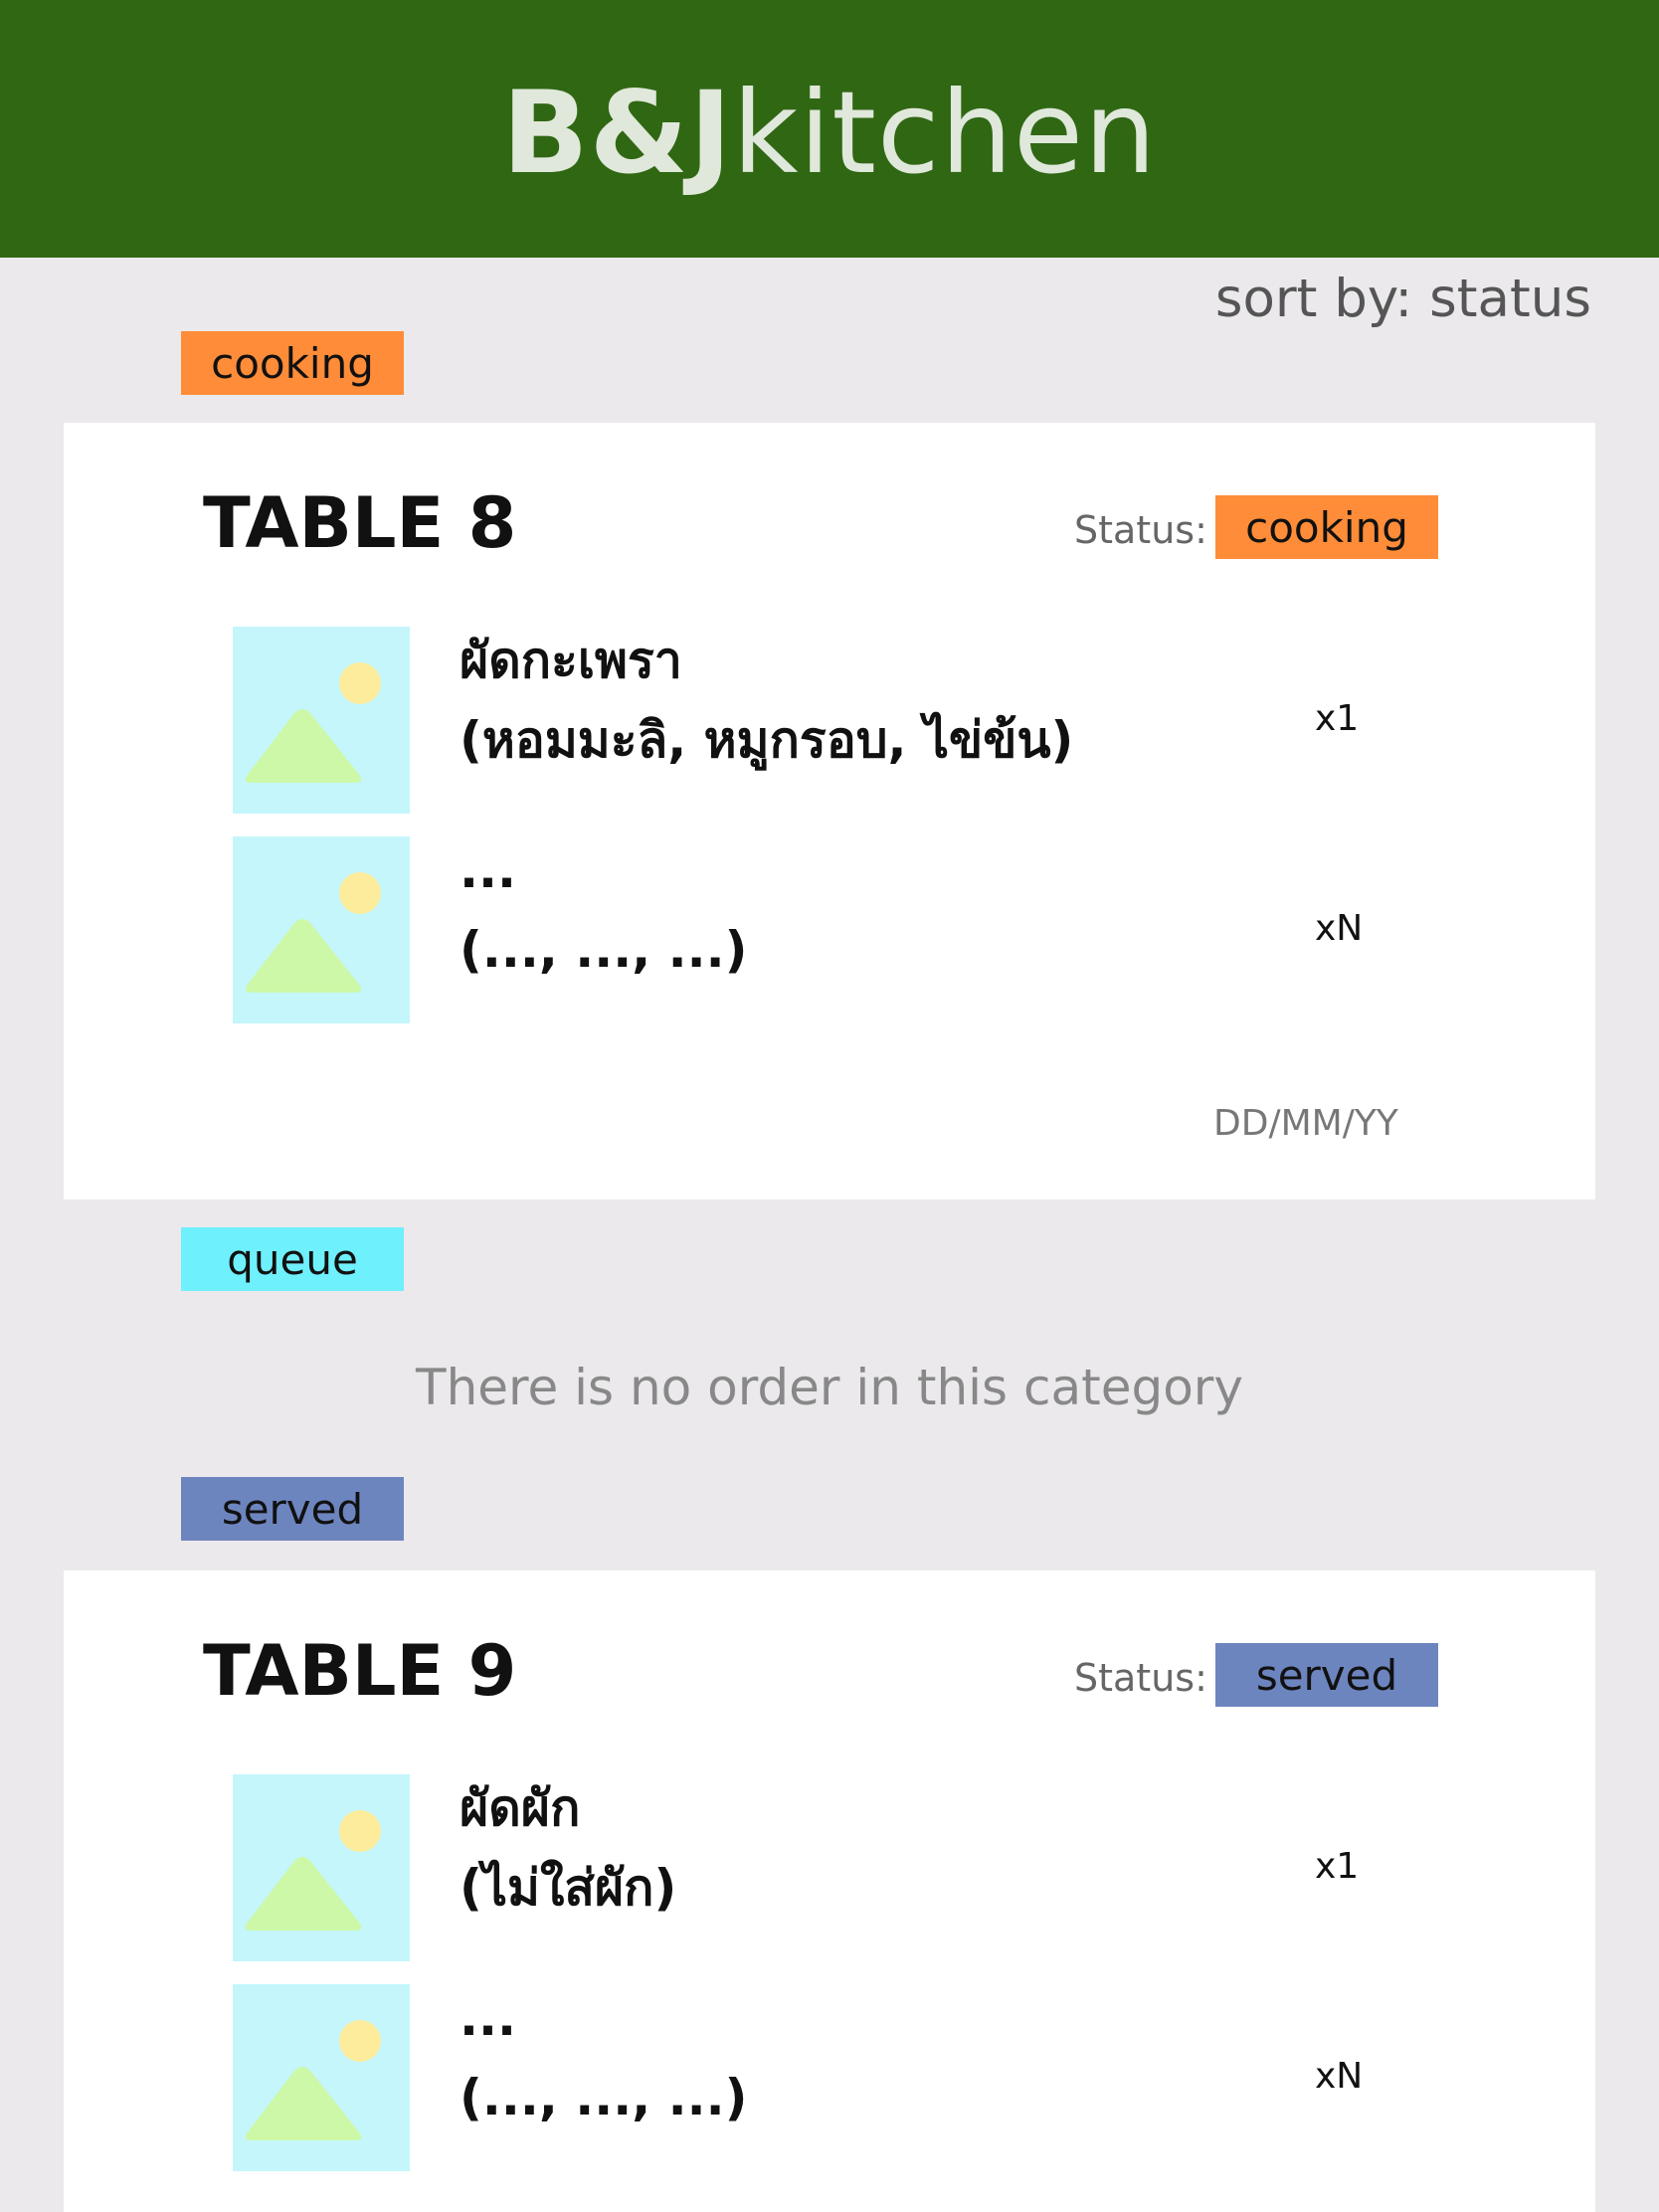  I want to click on section-tag-cooking: cooking, so click(292, 363).